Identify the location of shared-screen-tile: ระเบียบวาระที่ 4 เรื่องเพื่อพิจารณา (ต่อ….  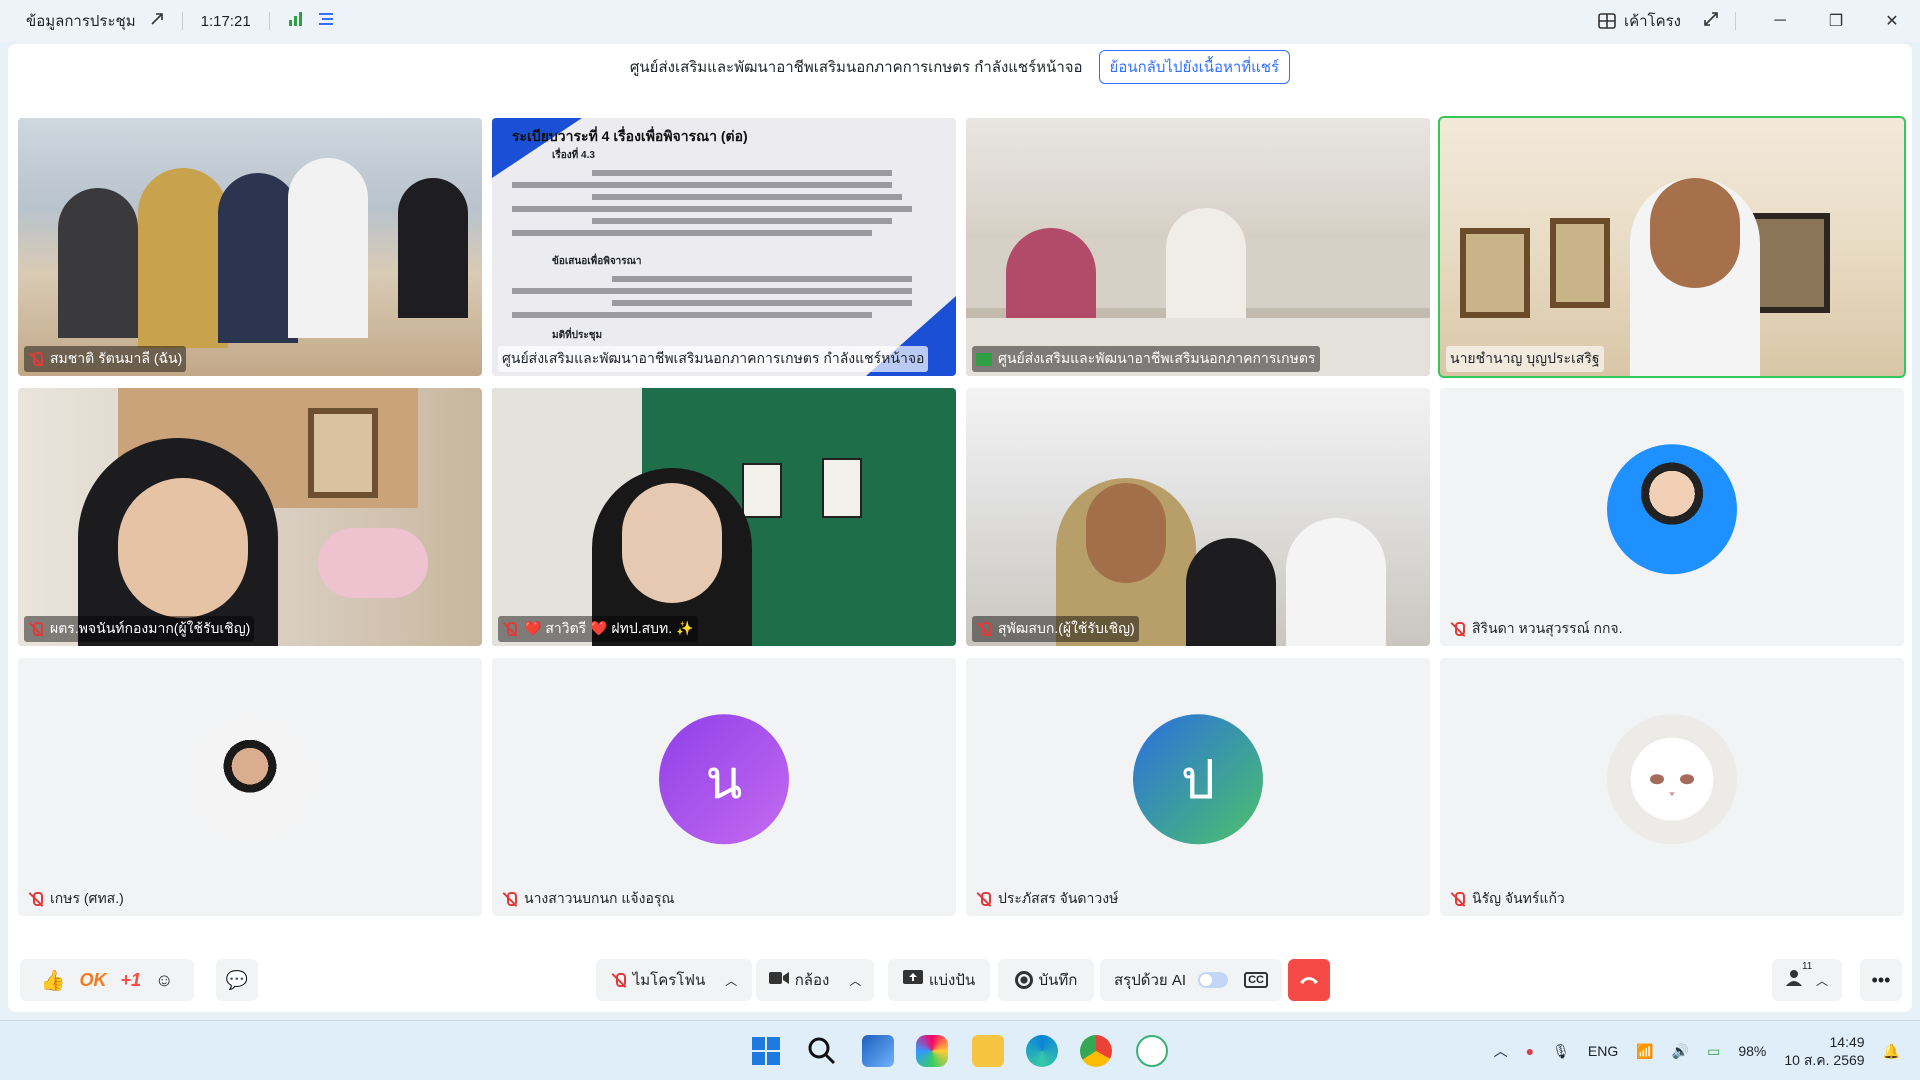
(724, 247).